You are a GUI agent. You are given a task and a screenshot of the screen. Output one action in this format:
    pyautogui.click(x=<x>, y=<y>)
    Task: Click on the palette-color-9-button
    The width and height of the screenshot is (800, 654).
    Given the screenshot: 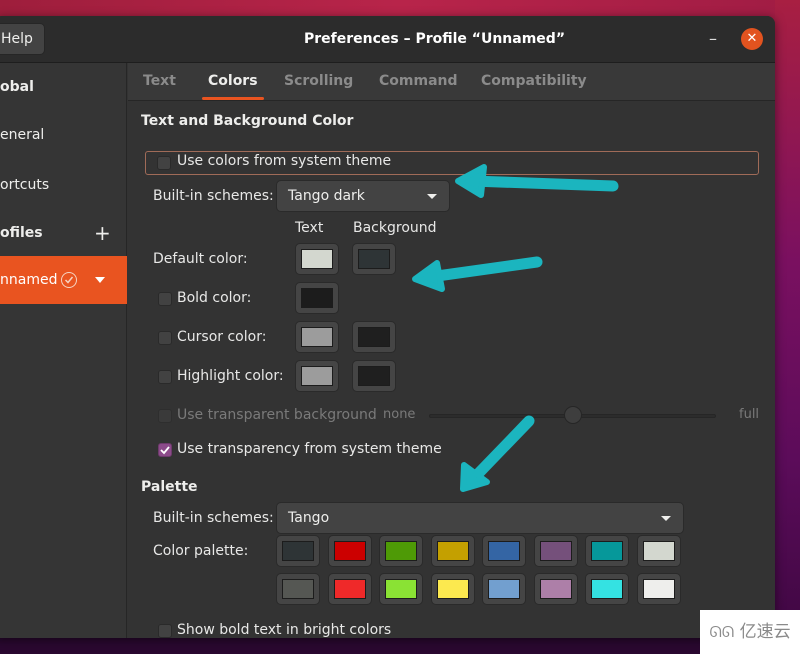 What is the action you would take?
    pyautogui.click(x=349, y=589)
    